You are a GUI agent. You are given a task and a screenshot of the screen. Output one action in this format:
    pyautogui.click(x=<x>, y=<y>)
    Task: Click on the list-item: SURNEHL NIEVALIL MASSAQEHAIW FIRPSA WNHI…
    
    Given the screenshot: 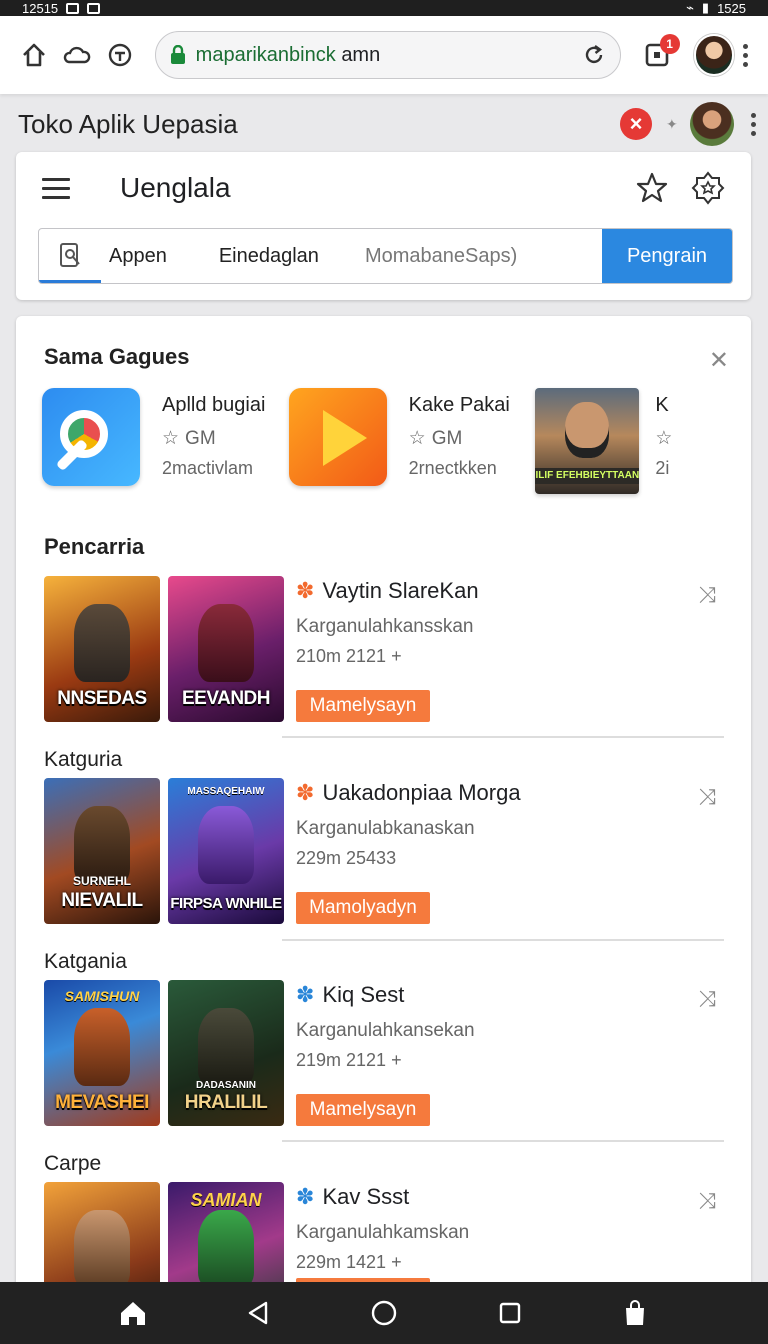 What is the action you would take?
    pyautogui.click(x=384, y=853)
    